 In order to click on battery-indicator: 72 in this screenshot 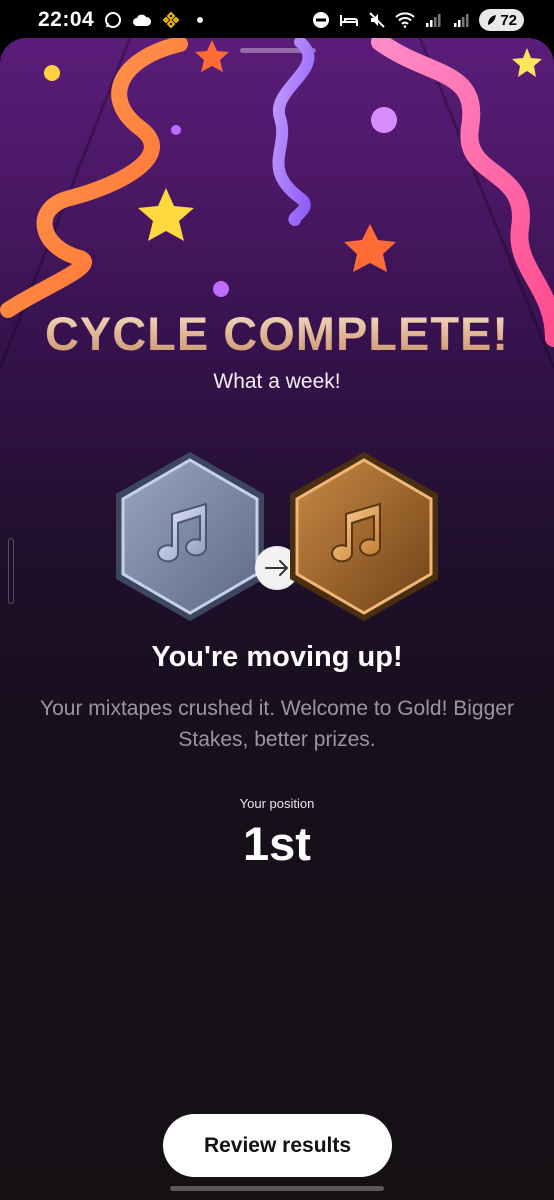, I will do `click(501, 20)`.